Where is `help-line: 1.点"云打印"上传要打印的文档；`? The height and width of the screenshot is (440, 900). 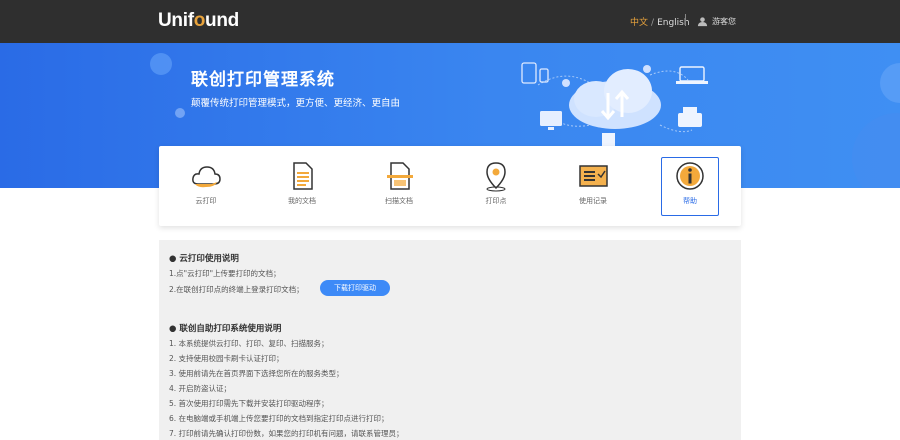 help-line: 1.点"云打印"上传要打印的文档； is located at coordinates (225, 273).